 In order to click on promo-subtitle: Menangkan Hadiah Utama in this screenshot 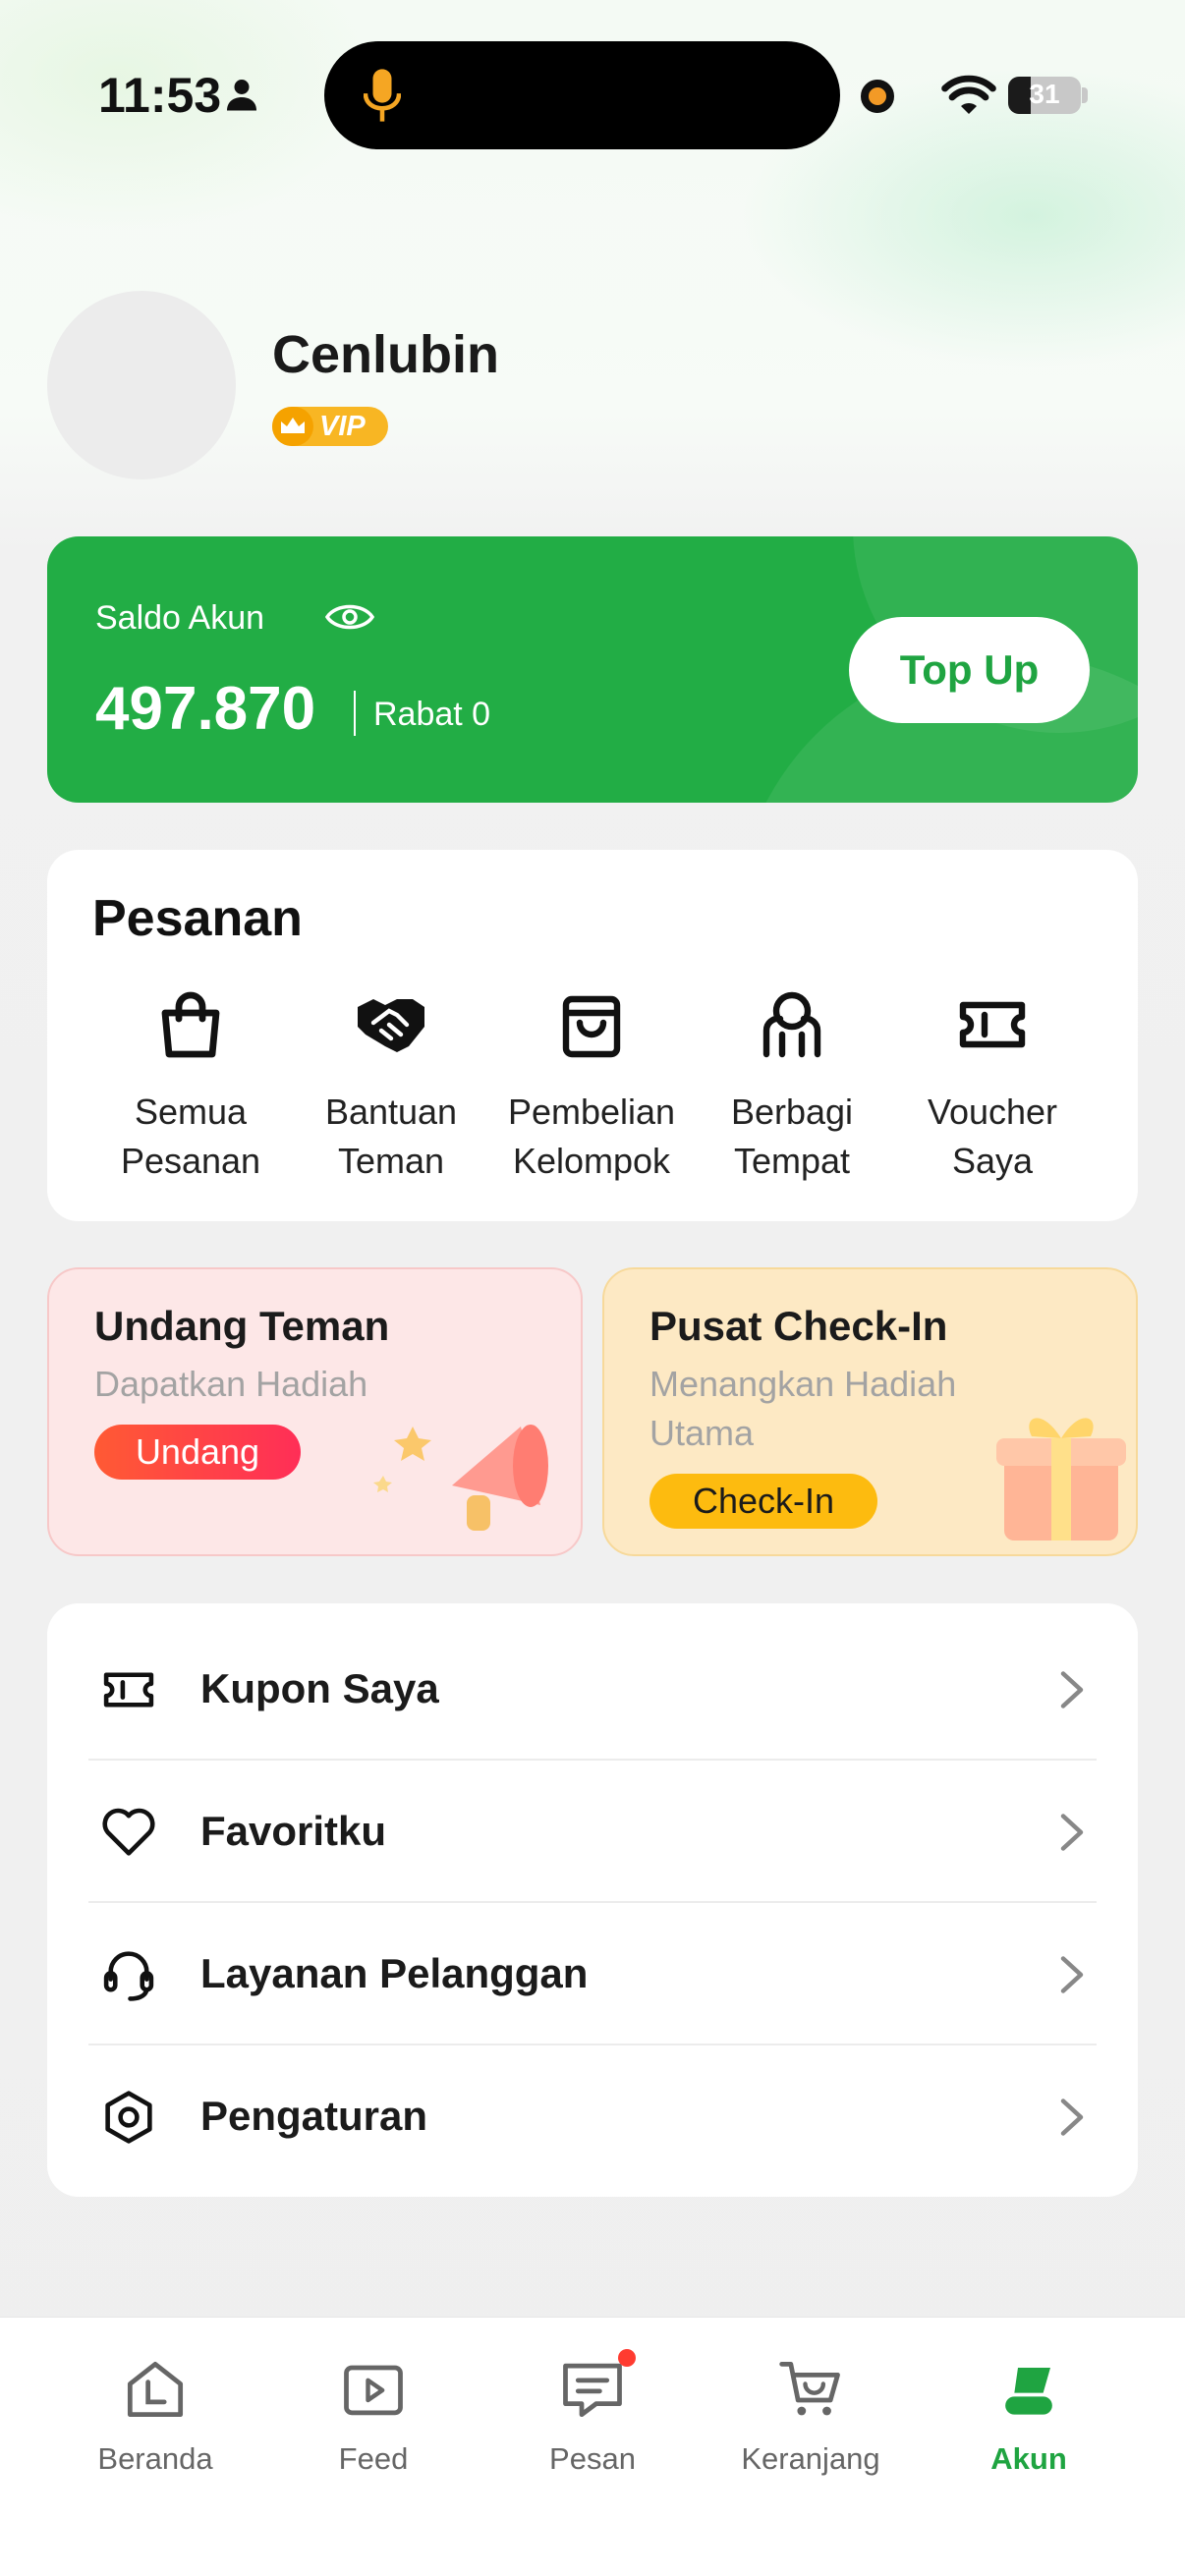, I will do `click(803, 1408)`.